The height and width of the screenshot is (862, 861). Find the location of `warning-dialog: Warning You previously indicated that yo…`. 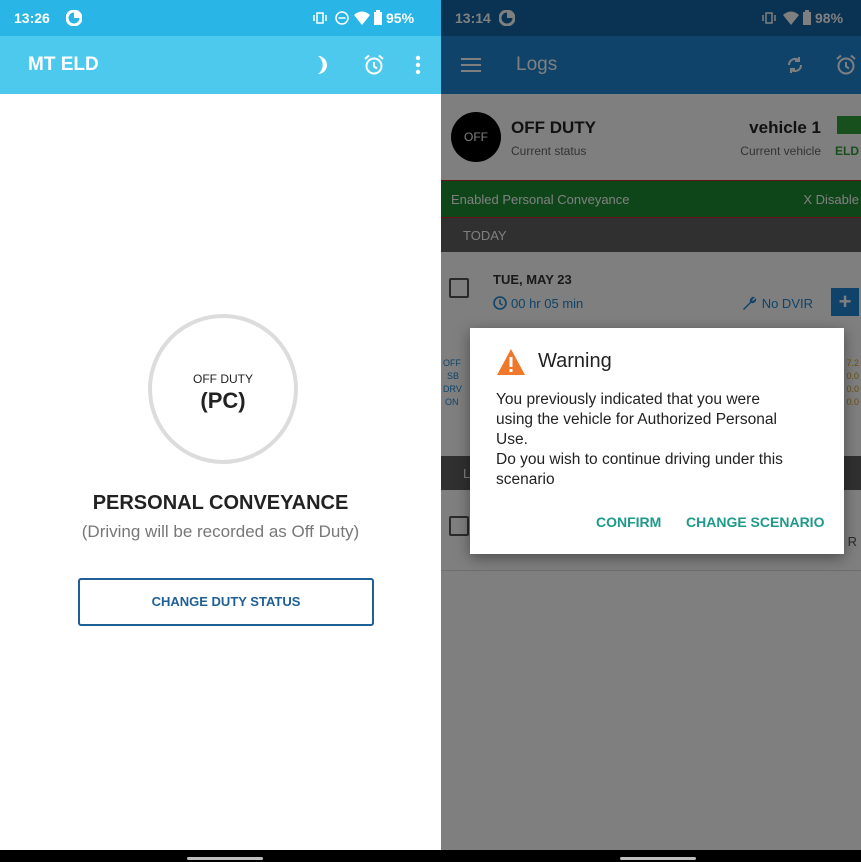

warning-dialog: Warning You previously indicated that yo… is located at coordinates (657, 441).